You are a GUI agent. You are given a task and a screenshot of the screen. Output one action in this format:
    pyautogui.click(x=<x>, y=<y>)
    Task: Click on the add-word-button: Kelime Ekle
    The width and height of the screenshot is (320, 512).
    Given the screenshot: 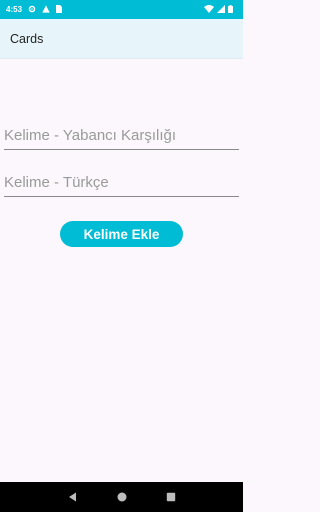 What is the action you would take?
    pyautogui.click(x=121, y=234)
    